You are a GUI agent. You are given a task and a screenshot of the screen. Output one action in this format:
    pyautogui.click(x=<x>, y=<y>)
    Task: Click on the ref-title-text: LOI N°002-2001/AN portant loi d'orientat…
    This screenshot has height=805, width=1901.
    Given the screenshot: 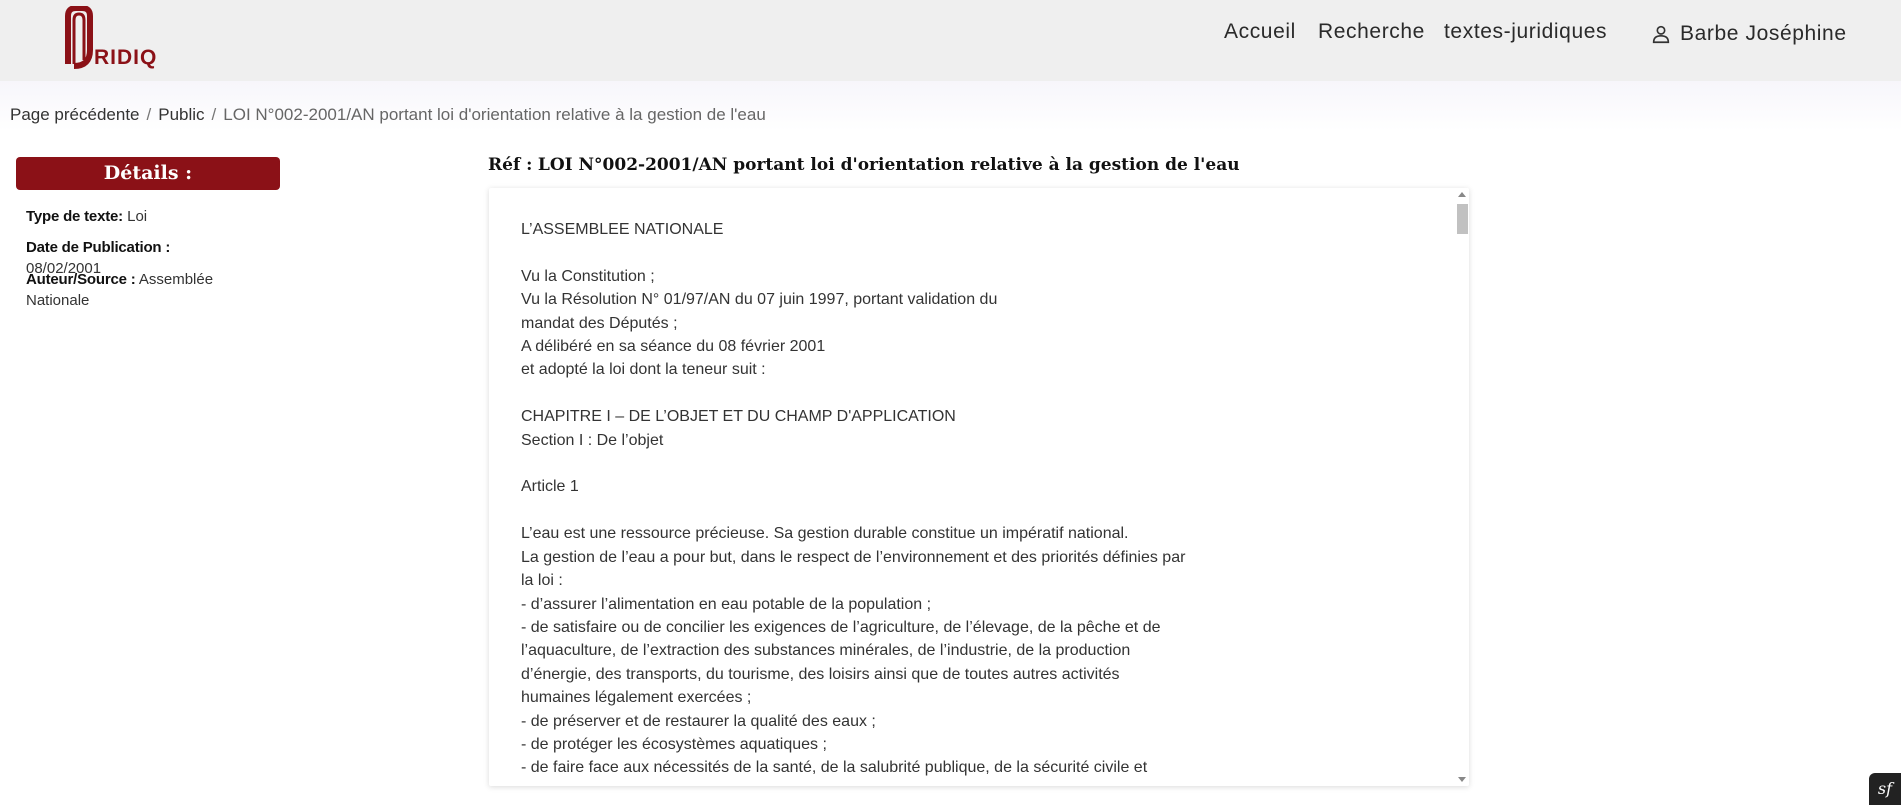 What is the action you would take?
    pyautogui.click(x=888, y=165)
    